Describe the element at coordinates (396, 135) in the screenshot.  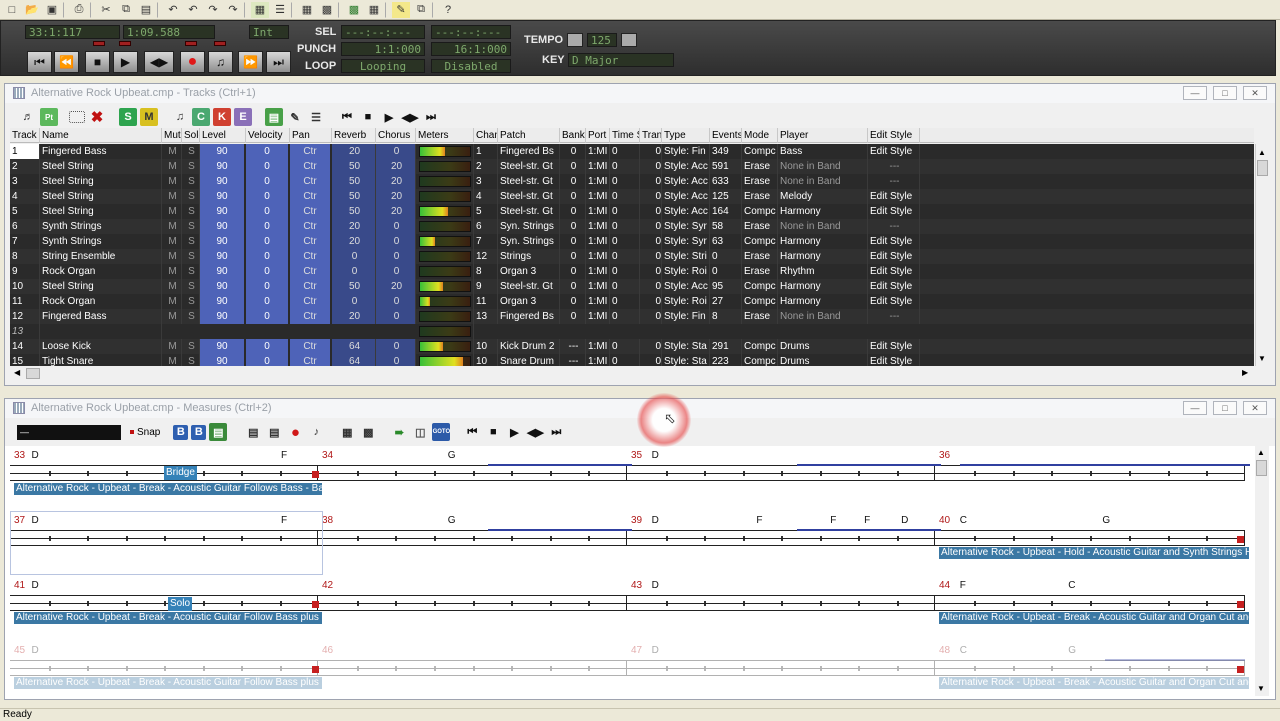
I see `column-header: Chorus` at that location.